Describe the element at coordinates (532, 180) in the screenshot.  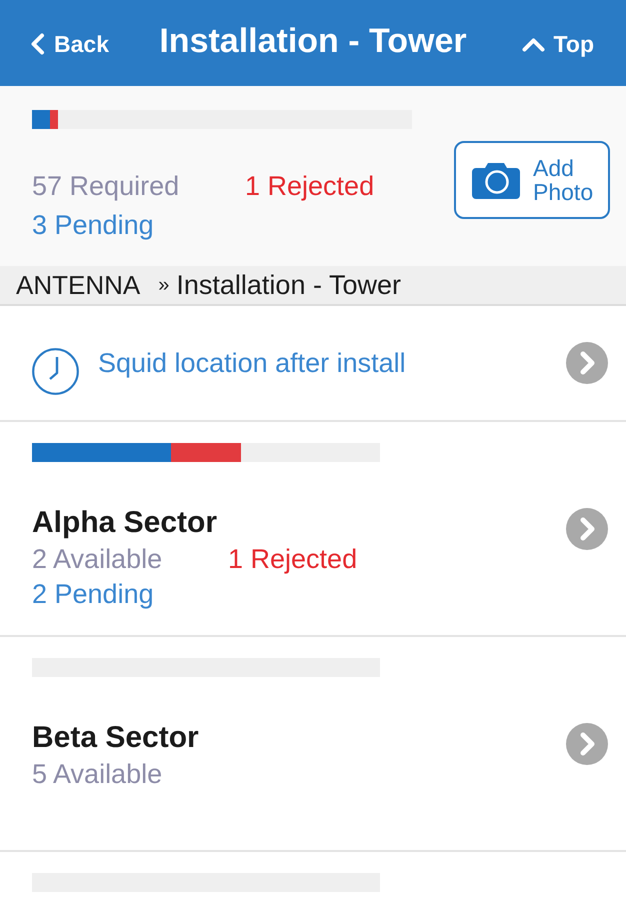
I see `add-photo-button: Add Photo` at that location.